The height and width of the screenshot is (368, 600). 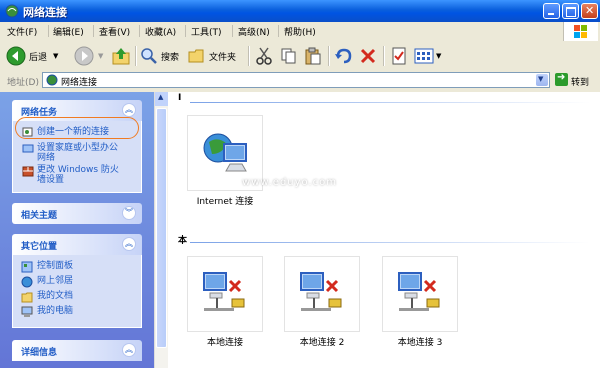 What do you see at coordinates (551, 11) in the screenshot?
I see `minimize-button` at bounding box center [551, 11].